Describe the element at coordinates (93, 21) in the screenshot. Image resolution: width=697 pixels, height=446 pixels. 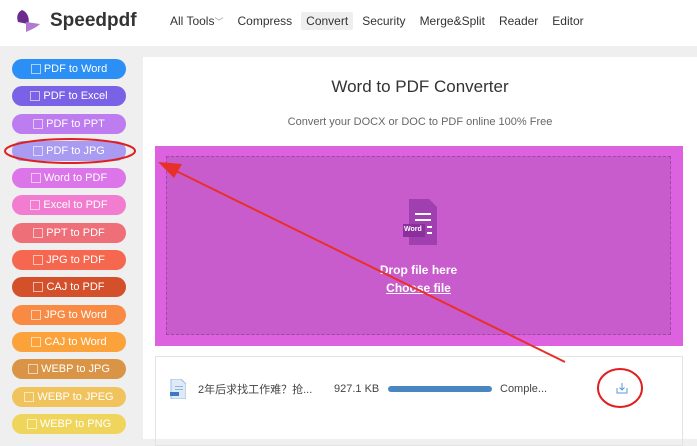
I see `brand-name: Speedpdf` at that location.